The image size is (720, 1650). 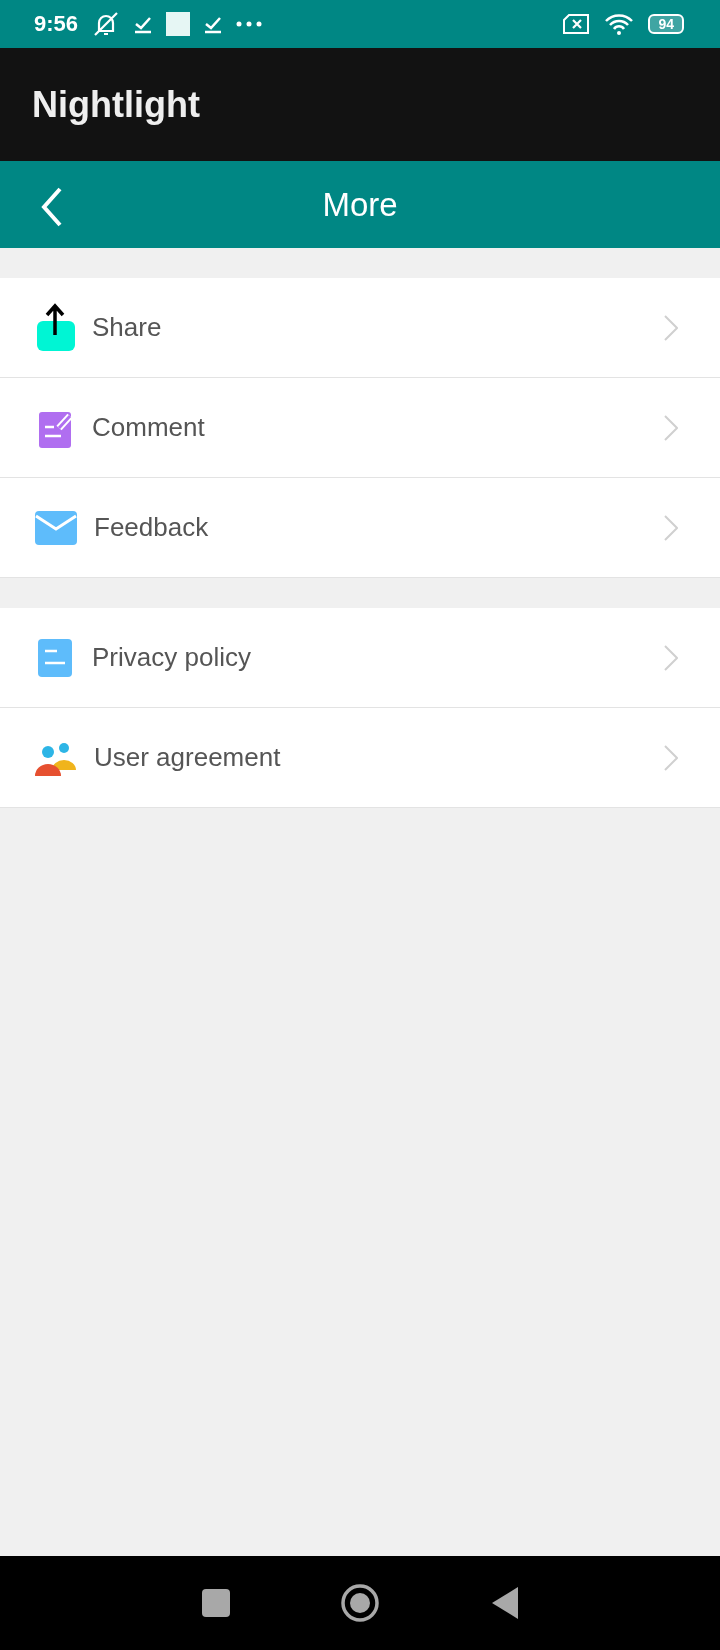 What do you see at coordinates (504, 1603) in the screenshot?
I see `back-nav-button` at bounding box center [504, 1603].